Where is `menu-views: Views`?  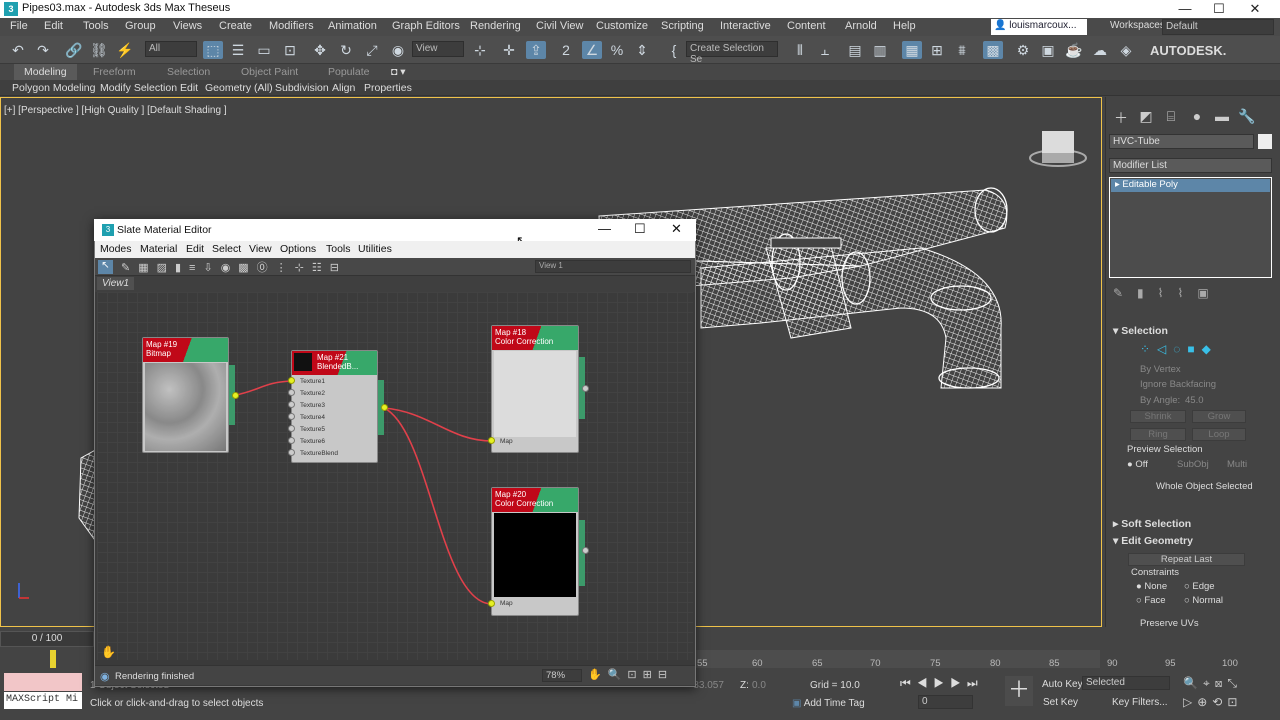
menu-views: Views is located at coordinates (187, 26).